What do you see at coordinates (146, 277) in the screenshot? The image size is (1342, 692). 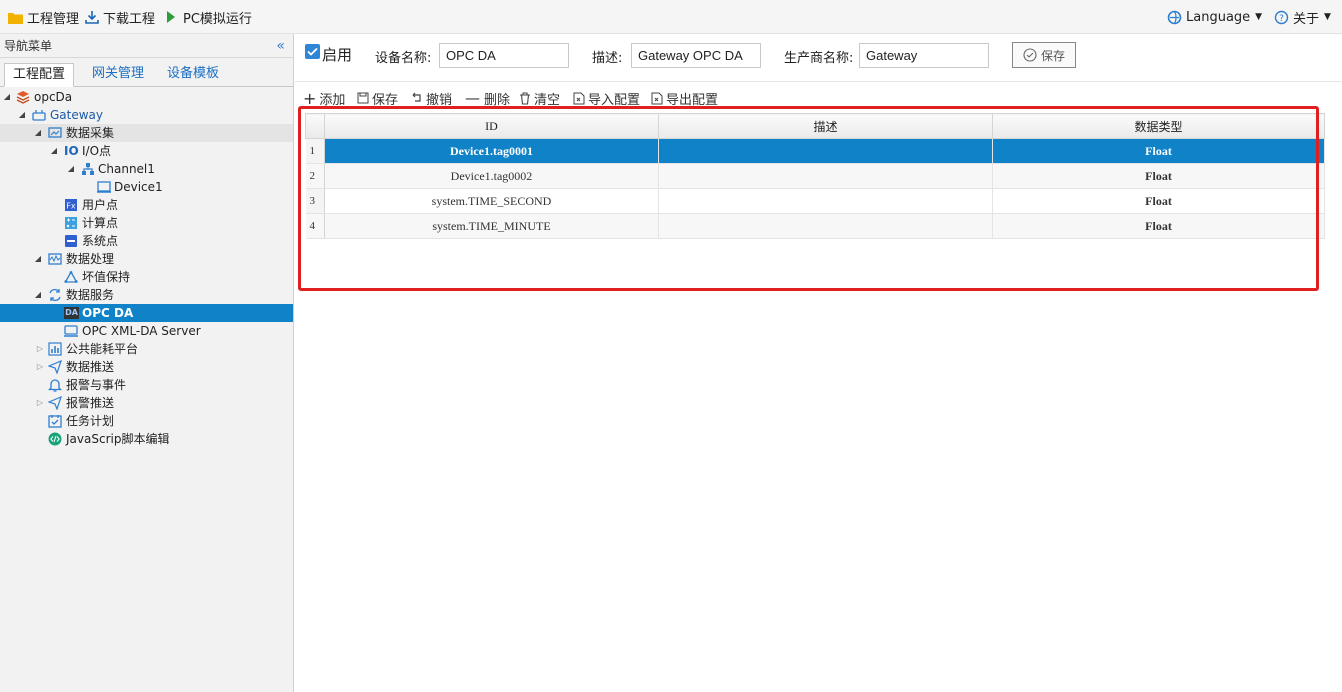 I see `tree-node-bad-value-hold: 坏值保持` at bounding box center [146, 277].